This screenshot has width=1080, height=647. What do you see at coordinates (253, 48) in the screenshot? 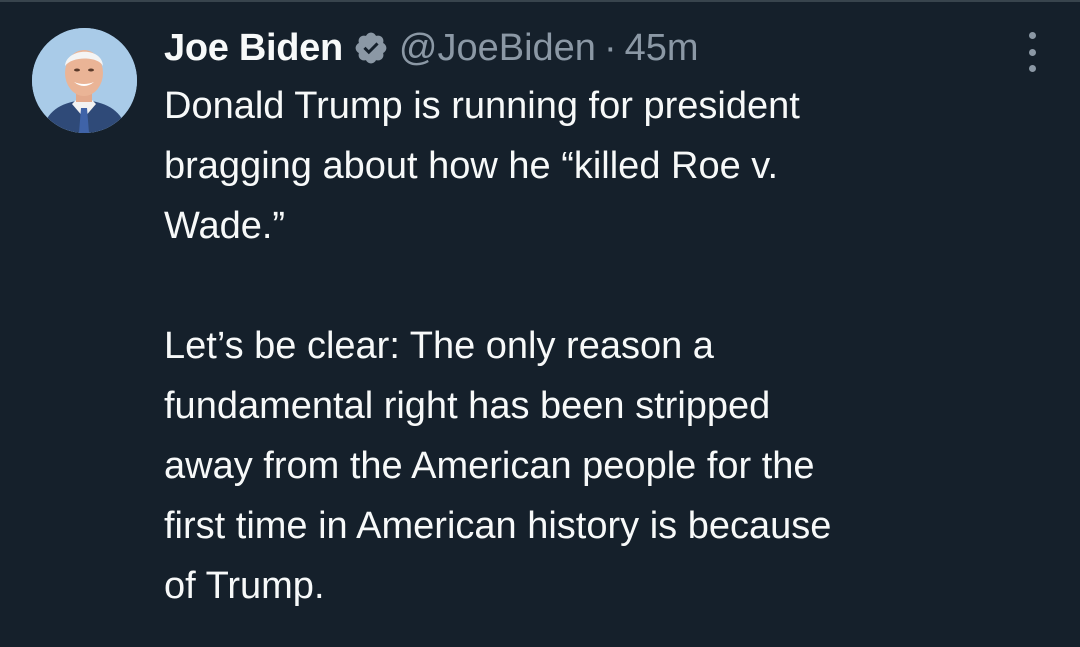
I see `author-name: Joe Biden` at bounding box center [253, 48].